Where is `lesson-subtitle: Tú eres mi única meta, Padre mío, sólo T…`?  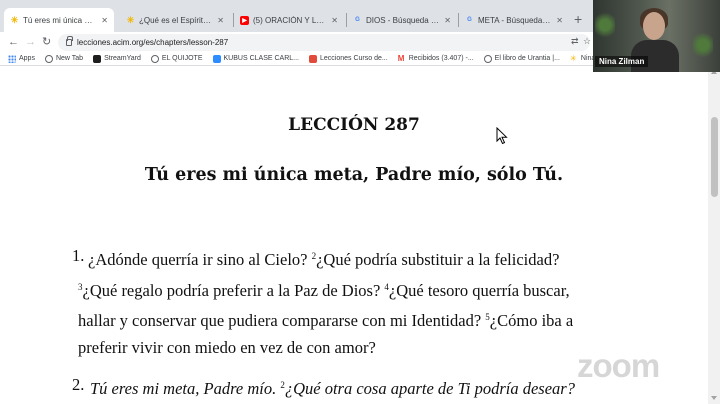
lesson-subtitle: Tú eres mi única meta, Padre mío, sólo T… is located at coordinates (354, 175).